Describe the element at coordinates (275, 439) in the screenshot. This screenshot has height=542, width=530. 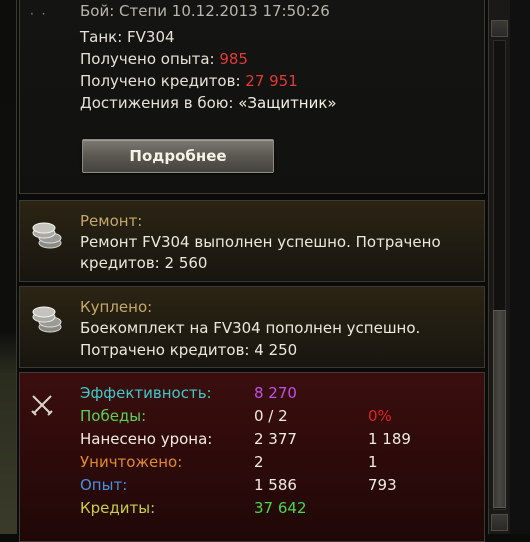
I see `stat-value: 2 377` at that location.